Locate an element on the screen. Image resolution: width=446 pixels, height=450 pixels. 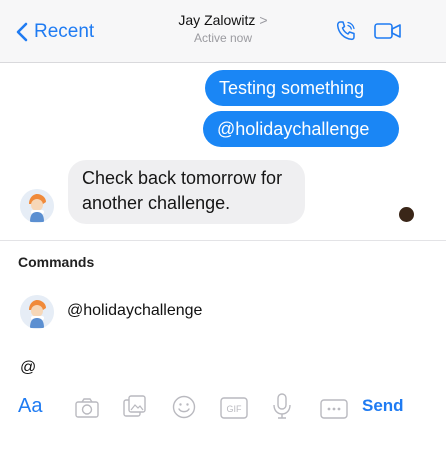
emoji-icon is located at coordinates (184, 407).